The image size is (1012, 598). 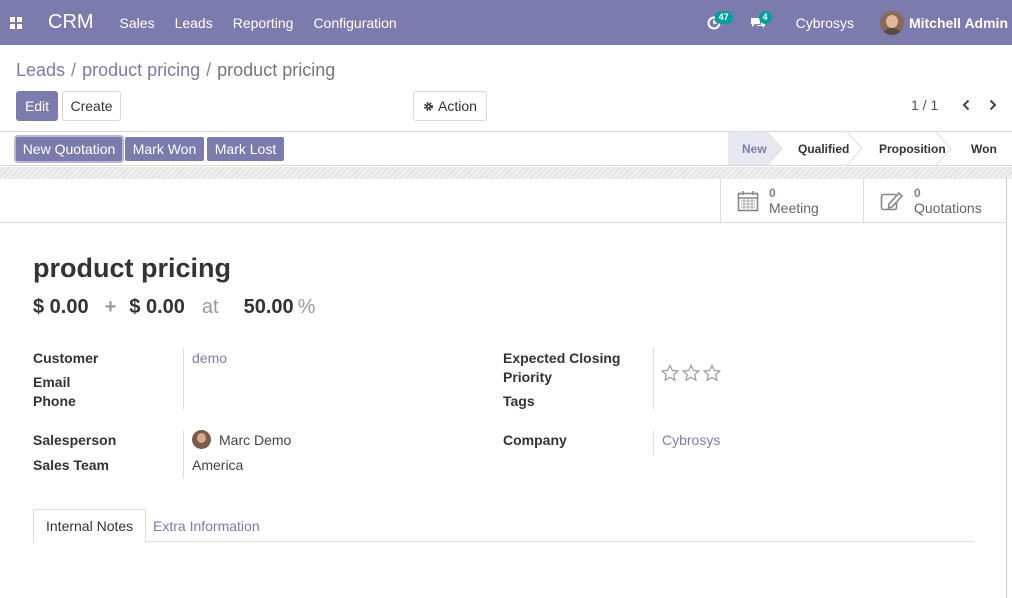 What do you see at coordinates (209, 358) in the screenshot?
I see `customer-link: demo` at bounding box center [209, 358].